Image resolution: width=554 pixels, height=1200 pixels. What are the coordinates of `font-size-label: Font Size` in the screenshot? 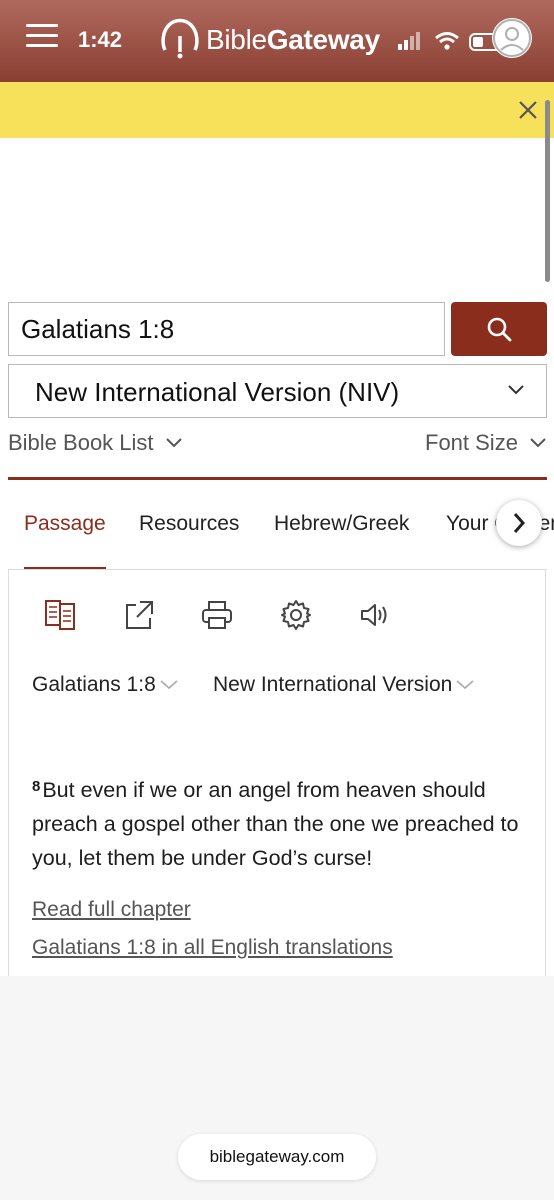 It's located at (471, 442).